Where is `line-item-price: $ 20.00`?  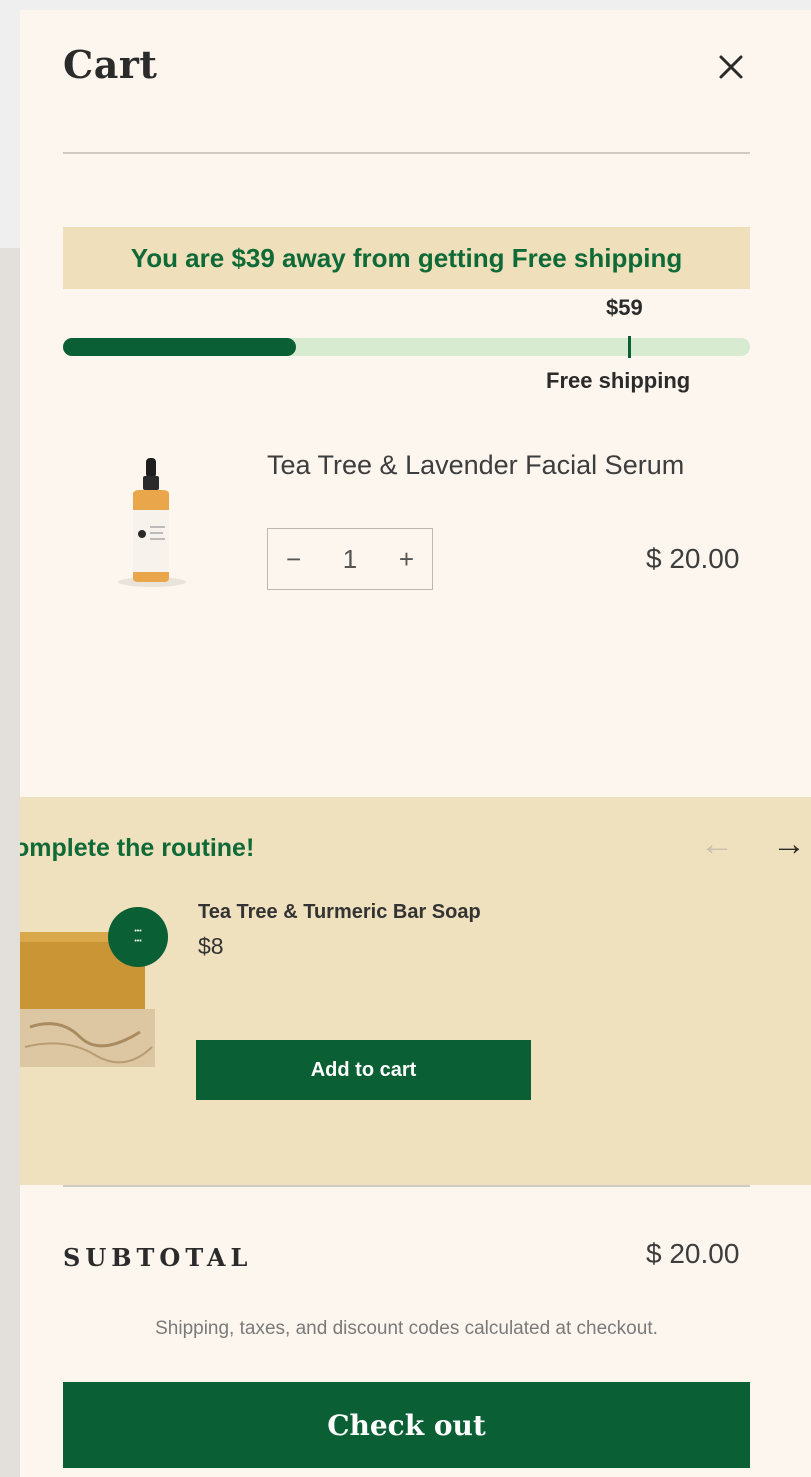
line-item-price: $ 20.00 is located at coordinates (693, 558).